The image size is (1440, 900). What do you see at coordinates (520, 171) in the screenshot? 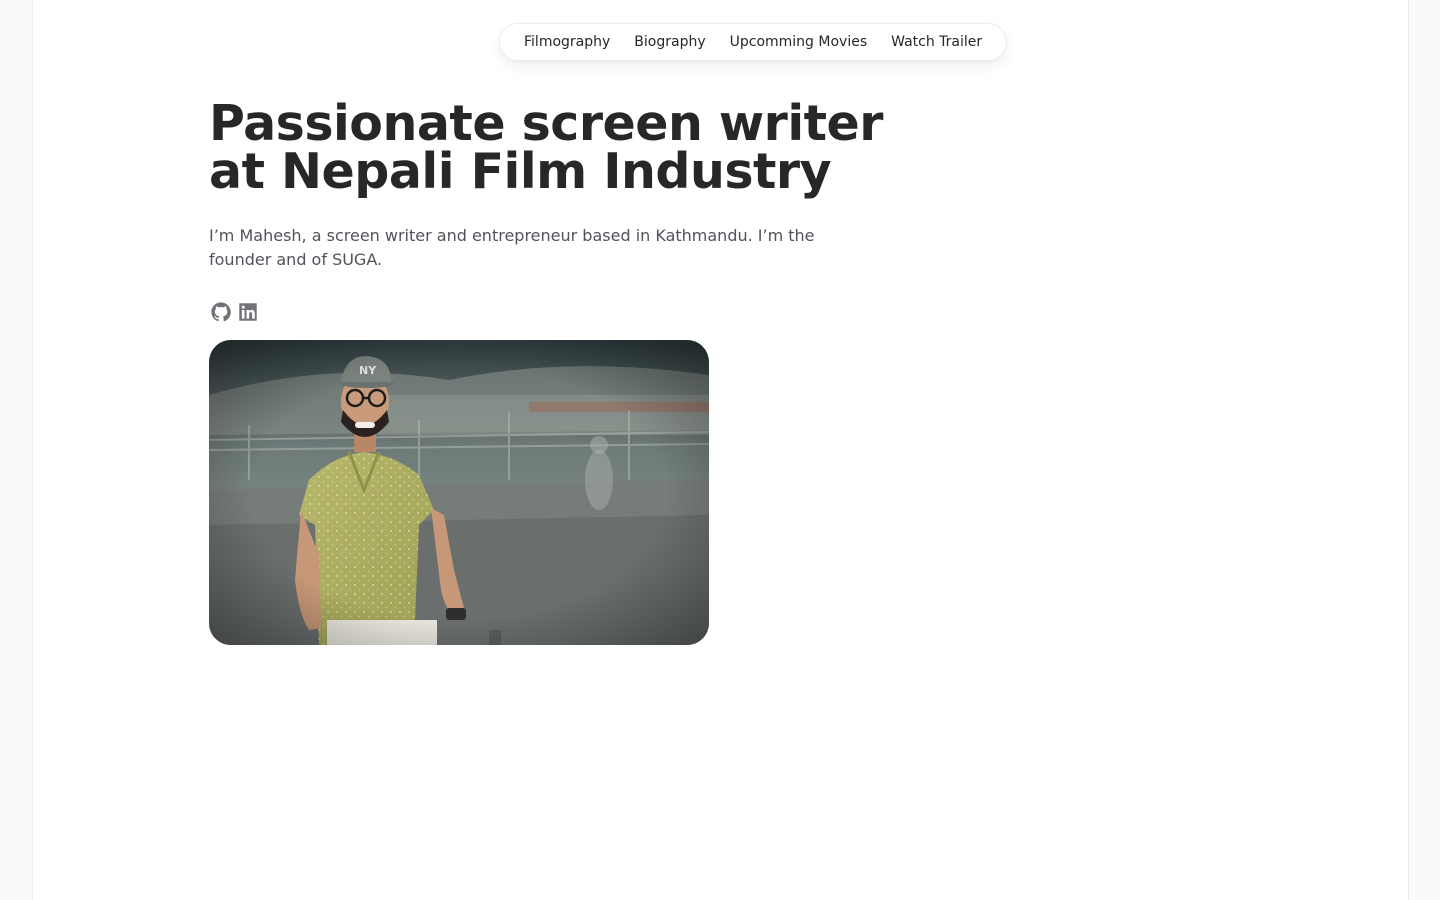
I see `page-title-line-2: at Nepali Film Industry` at bounding box center [520, 171].